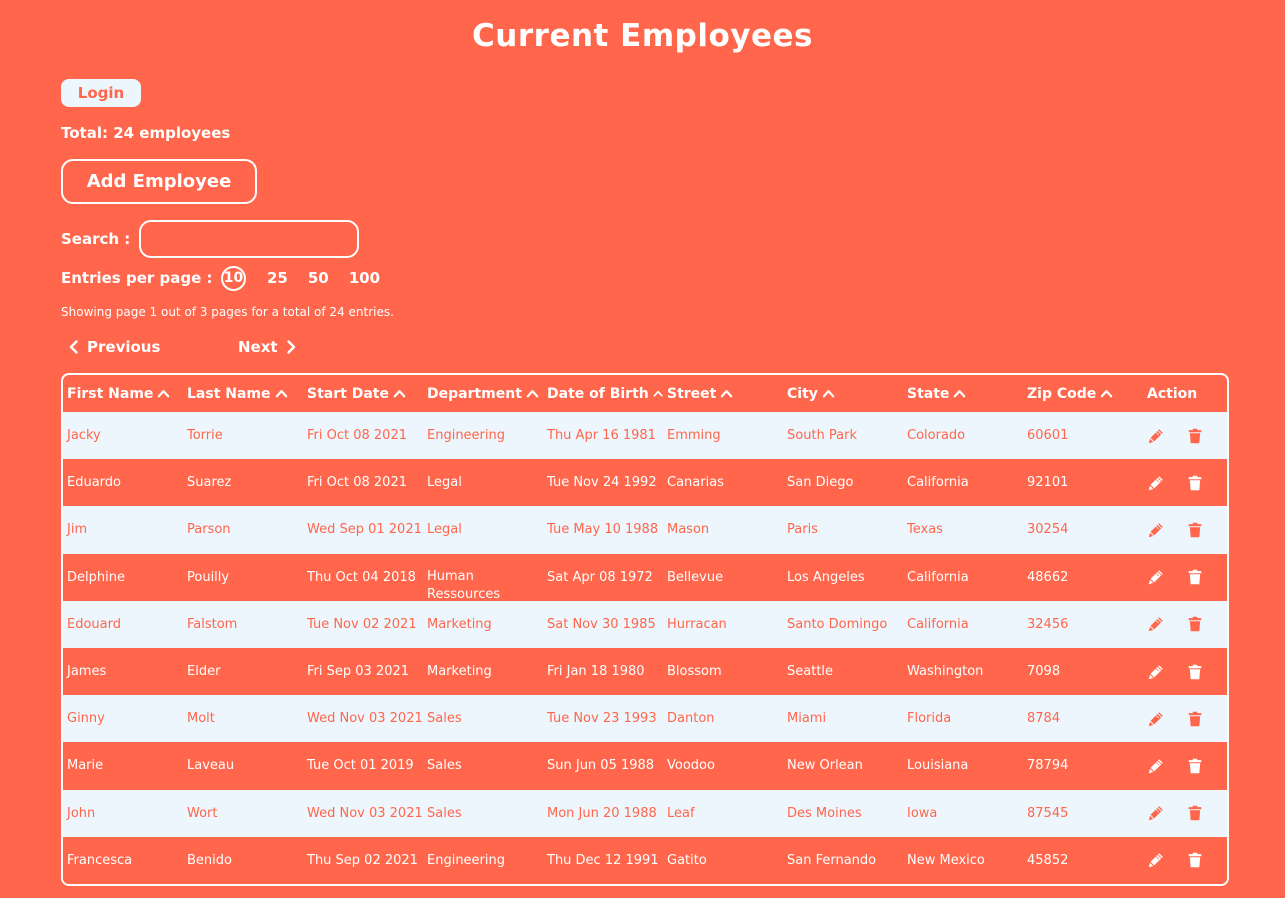  What do you see at coordinates (212, 624) in the screenshot?
I see `table-cell: Falstom` at bounding box center [212, 624].